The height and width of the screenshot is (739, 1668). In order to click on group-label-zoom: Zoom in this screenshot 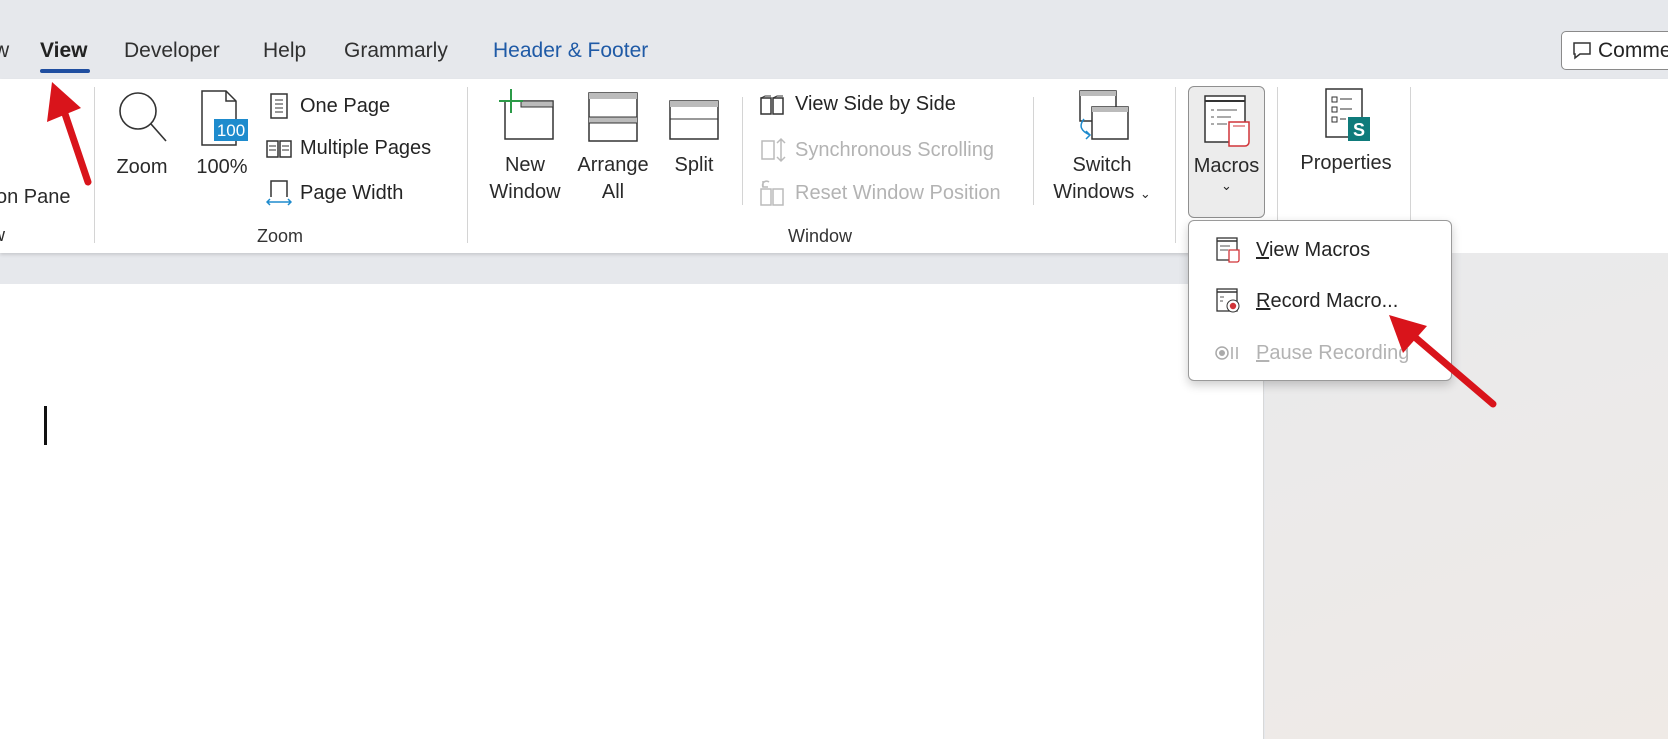, I will do `click(280, 236)`.